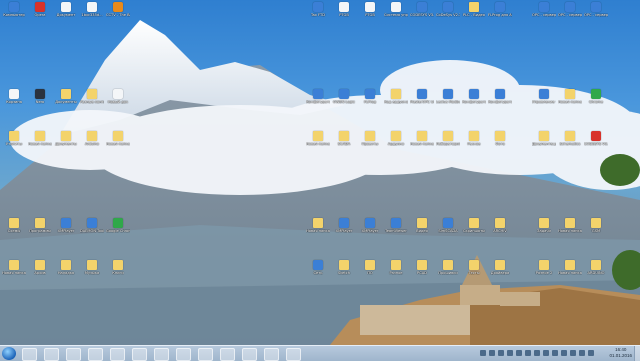  What do you see at coordinates (396, 9) in the screenshot?
I see `desktop-icon: Система управления` at bounding box center [396, 9].